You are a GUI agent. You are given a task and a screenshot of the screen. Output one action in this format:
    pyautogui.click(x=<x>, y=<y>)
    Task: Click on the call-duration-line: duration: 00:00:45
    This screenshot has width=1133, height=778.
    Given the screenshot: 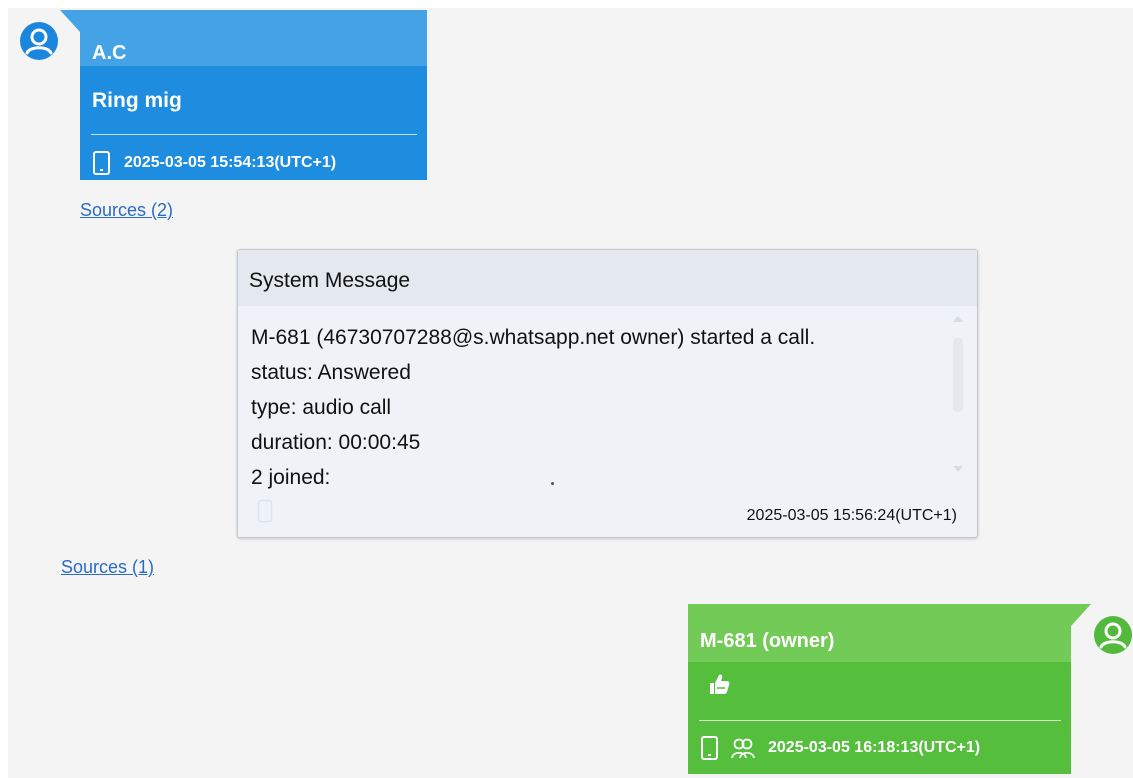 What is the action you would take?
    pyautogui.click(x=336, y=442)
    